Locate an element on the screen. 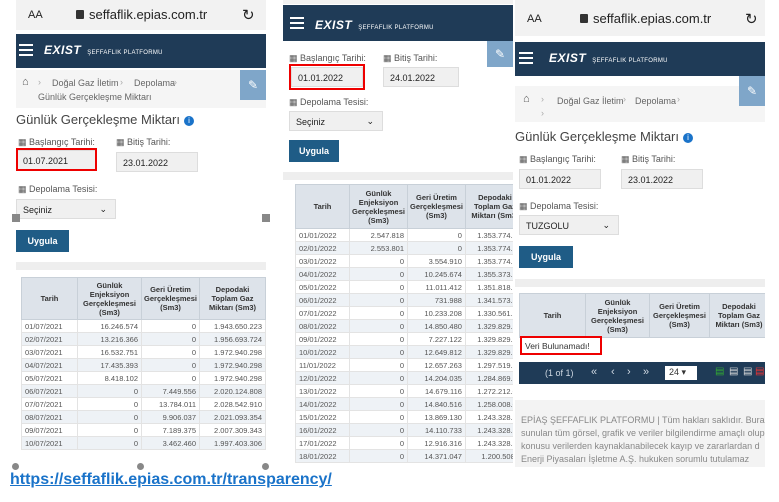 The width and height of the screenshot is (779, 502). table-cell: 2.020.124.808 is located at coordinates (232, 391).